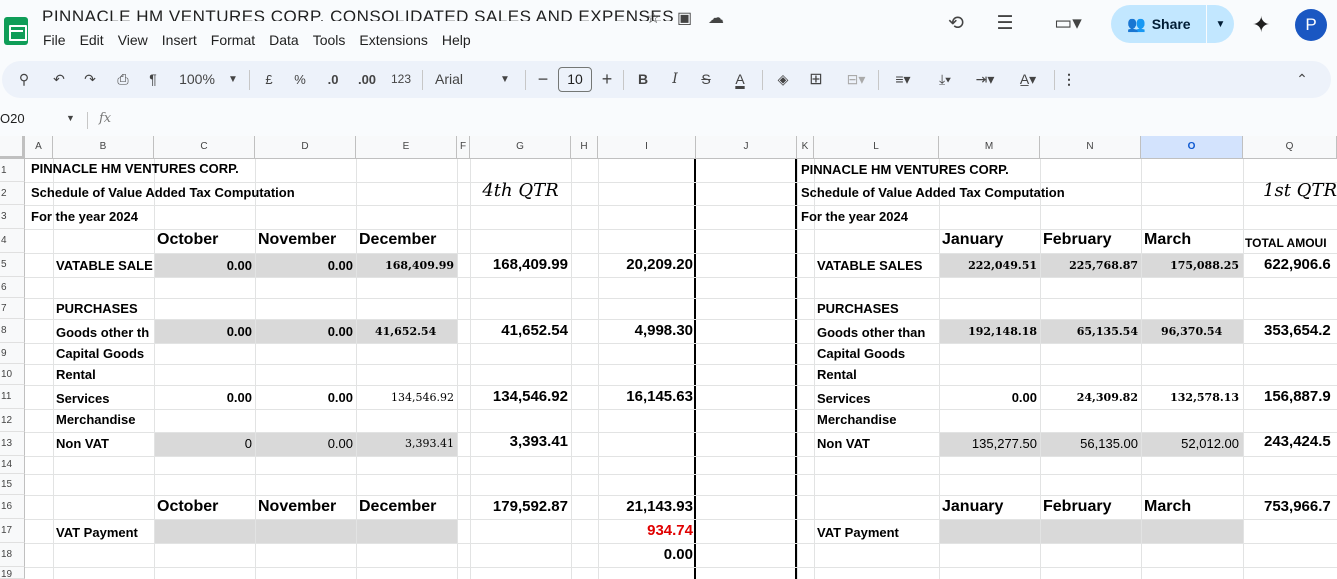 The image size is (1337, 579). Describe the element at coordinates (881, 217) in the screenshot. I see `right-year-label: For the year 2024` at that location.